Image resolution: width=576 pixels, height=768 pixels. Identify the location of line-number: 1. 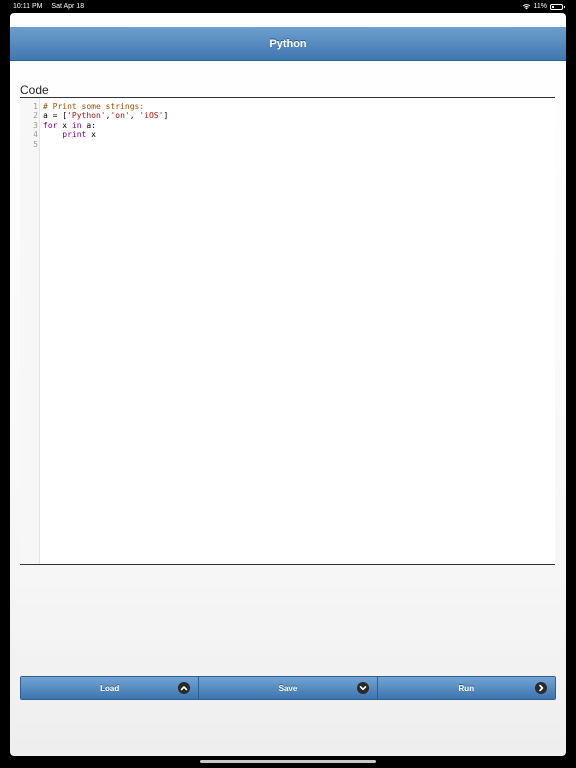
(35, 106).